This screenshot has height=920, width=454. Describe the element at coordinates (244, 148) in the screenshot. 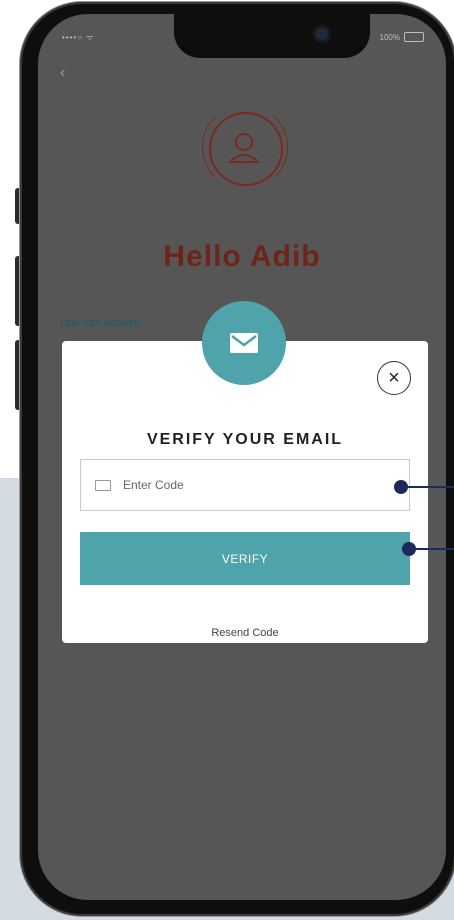

I see `user-icon` at that location.